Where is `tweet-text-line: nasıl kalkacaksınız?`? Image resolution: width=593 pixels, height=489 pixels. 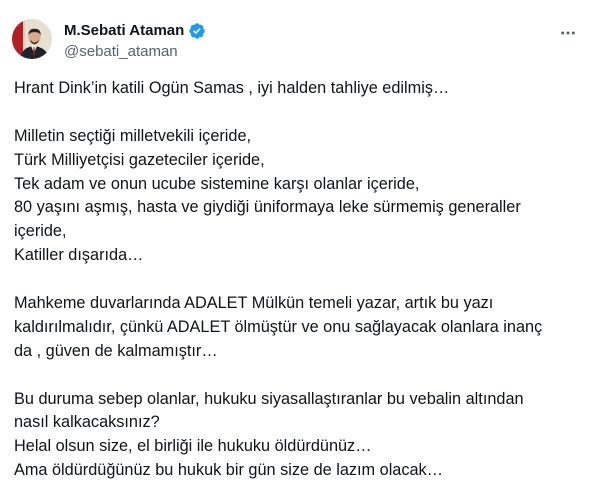
tweet-text-line: nasıl kalkacaksınız? is located at coordinates (87, 422).